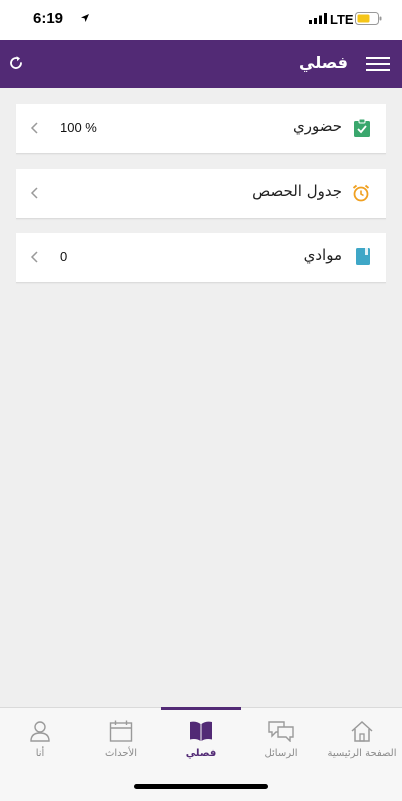 The image size is (402, 801). Describe the element at coordinates (201, 731) in the screenshot. I see `book-open-icon` at that location.